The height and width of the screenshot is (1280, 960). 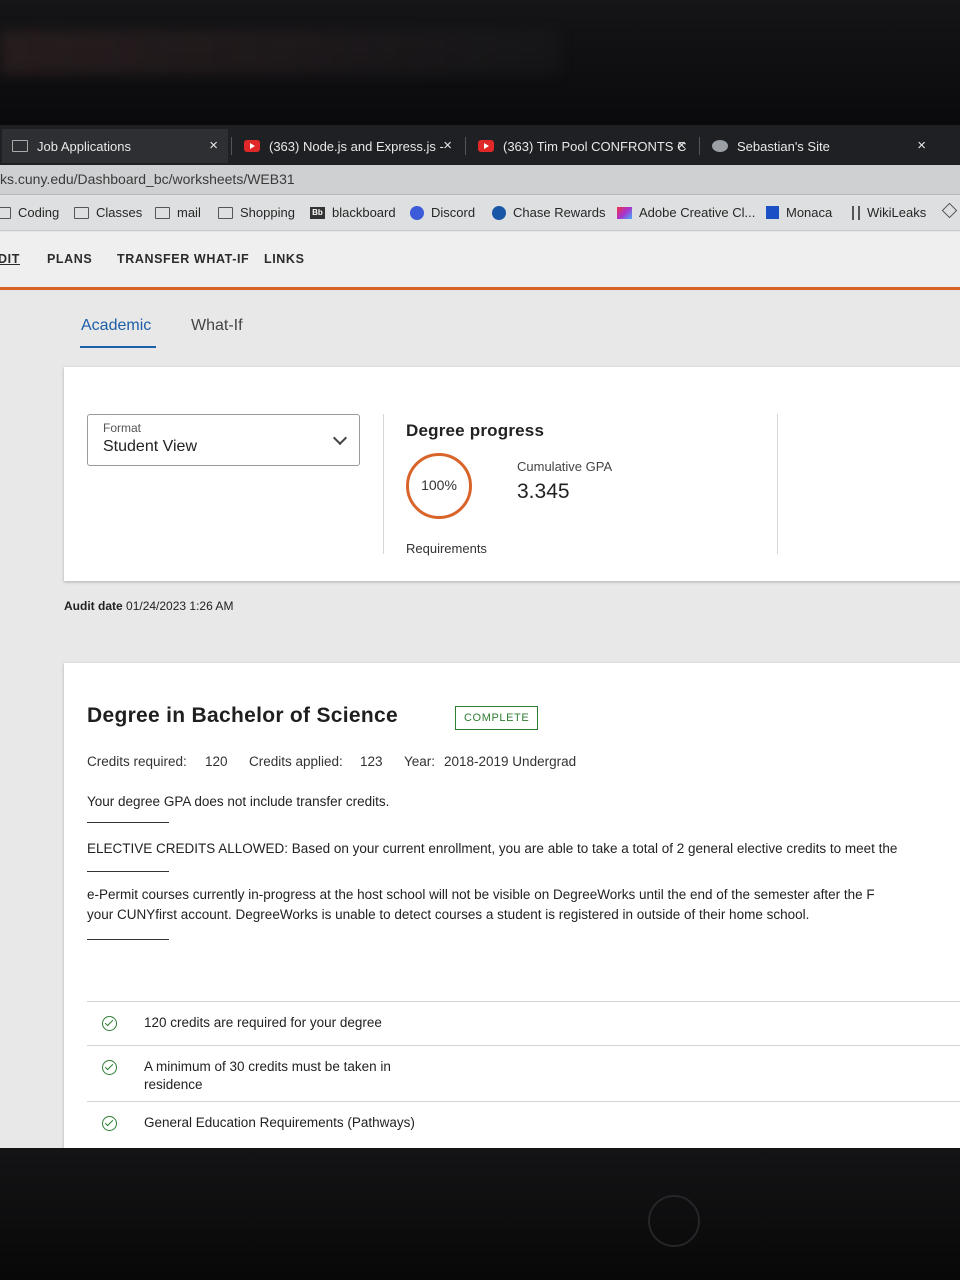 What do you see at coordinates (317, 212) in the screenshot?
I see `blackboard-icon: Bb` at bounding box center [317, 212].